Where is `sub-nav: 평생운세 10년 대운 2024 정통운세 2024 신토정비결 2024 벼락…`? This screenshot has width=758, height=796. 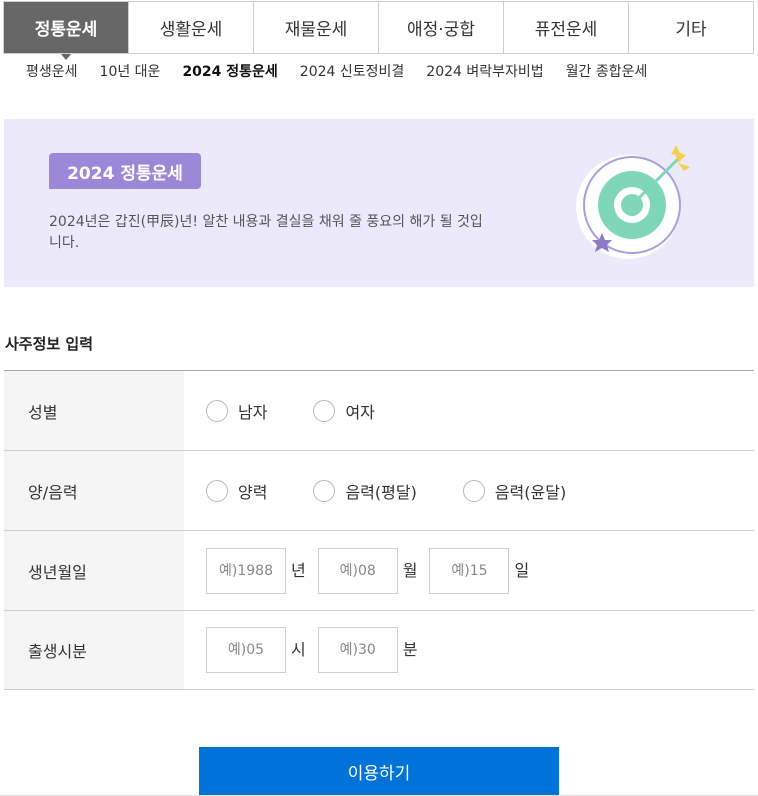
sub-nav: 평생운세 10년 대운 2024 정통운세 2024 신토정비결 2024 벼락… is located at coordinates (336, 71).